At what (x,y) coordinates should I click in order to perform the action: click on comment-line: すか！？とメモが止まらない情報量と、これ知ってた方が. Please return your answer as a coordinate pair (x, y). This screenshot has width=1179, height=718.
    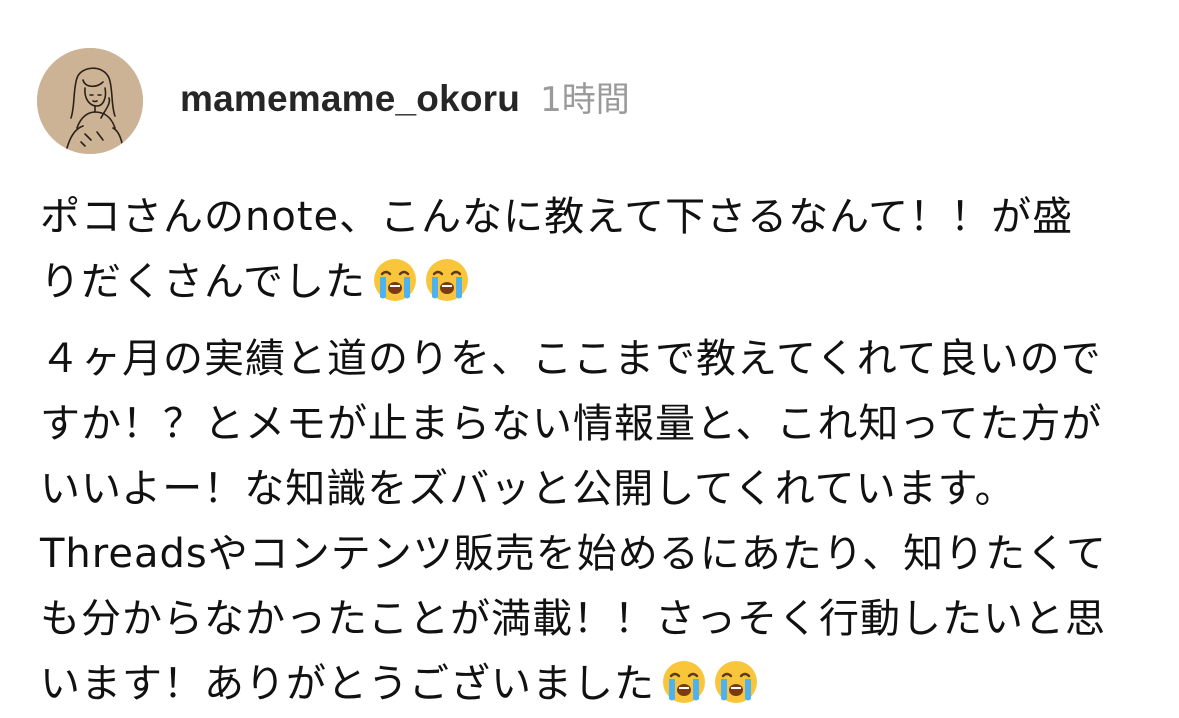
    Looking at the image, I should click on (571, 424).